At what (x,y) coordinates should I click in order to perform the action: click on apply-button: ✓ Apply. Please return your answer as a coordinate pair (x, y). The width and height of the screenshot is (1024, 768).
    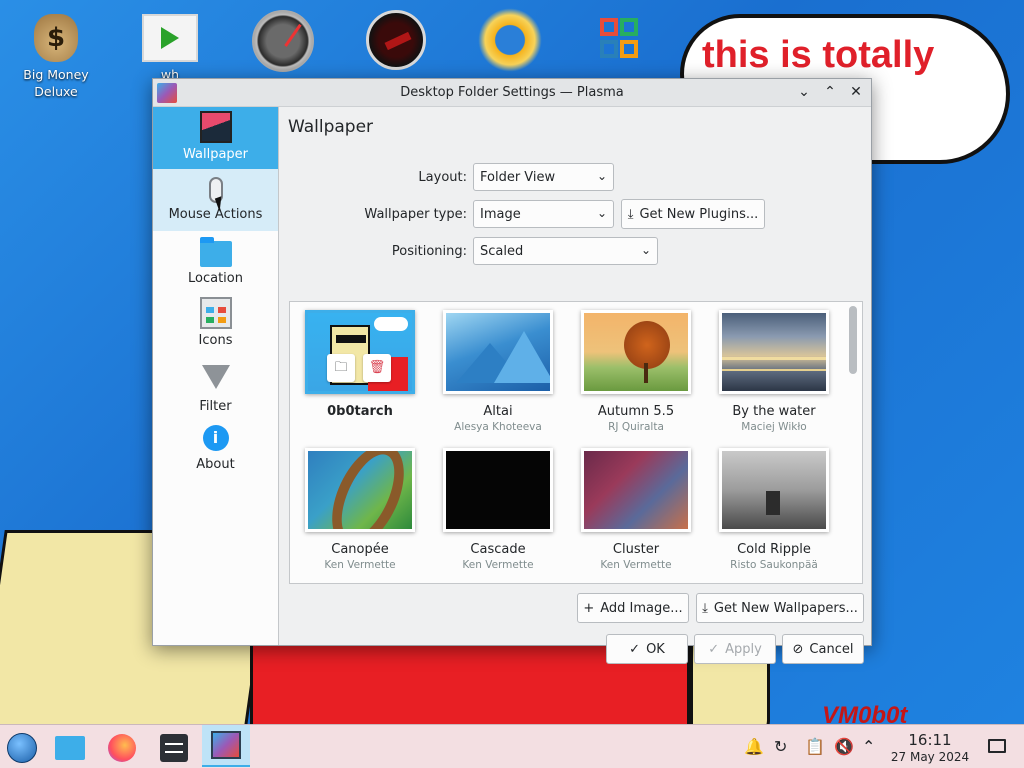
    Looking at the image, I should click on (735, 649).